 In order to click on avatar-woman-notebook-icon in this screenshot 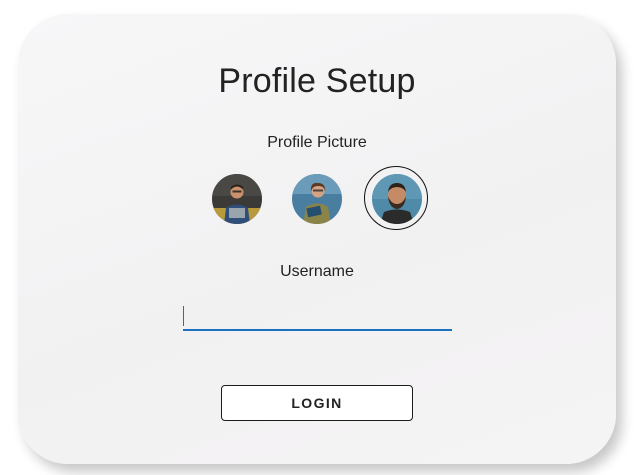, I will do `click(317, 199)`.